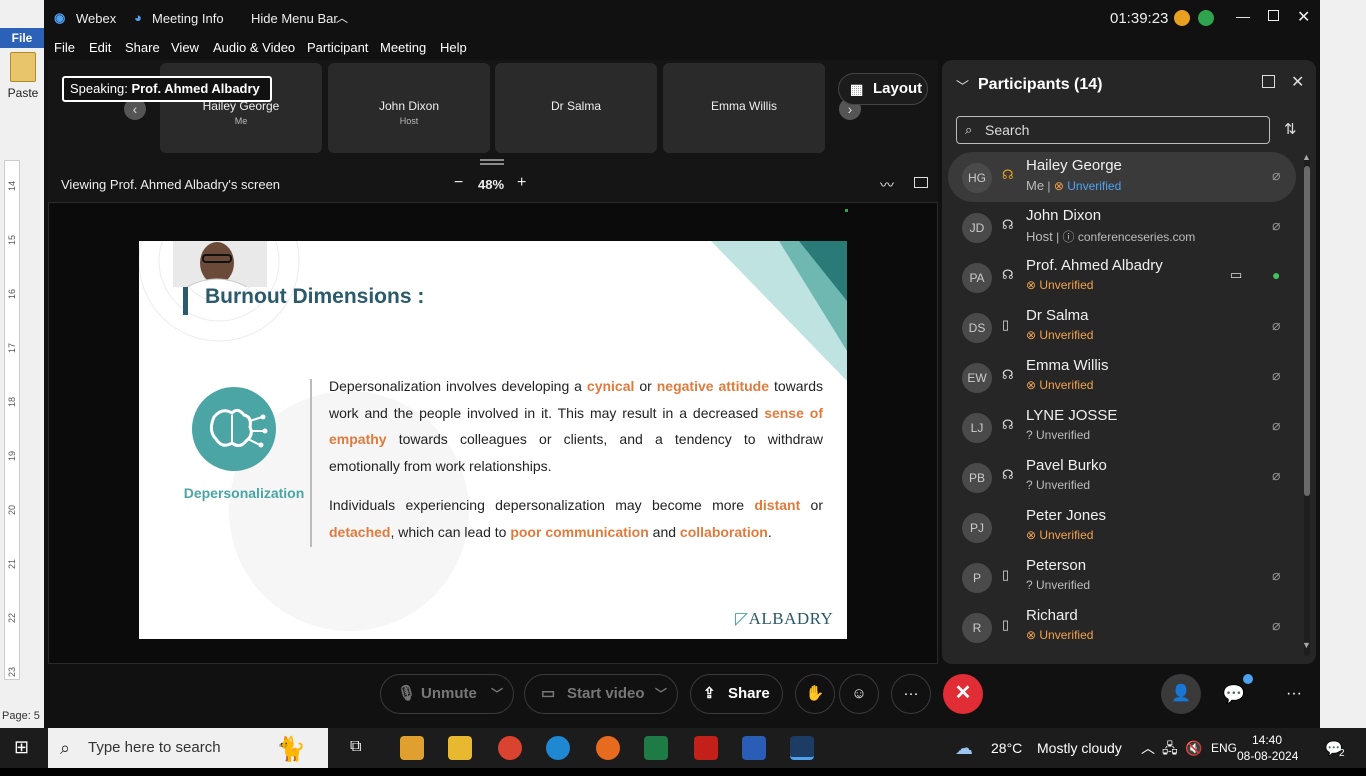  I want to click on slide-text: , which can lead to, so click(450, 531).